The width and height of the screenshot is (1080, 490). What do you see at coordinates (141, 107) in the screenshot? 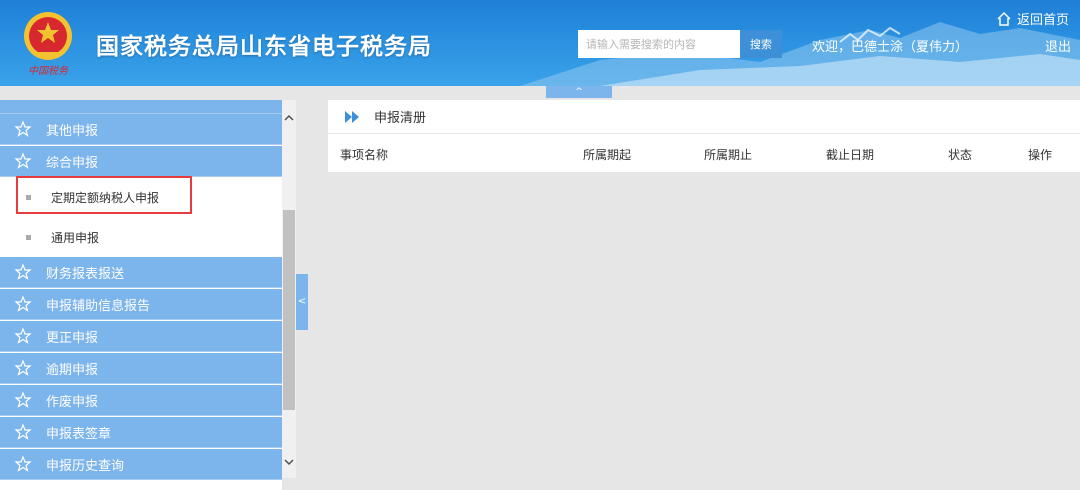
I see `sidebar-item-partial` at bounding box center [141, 107].